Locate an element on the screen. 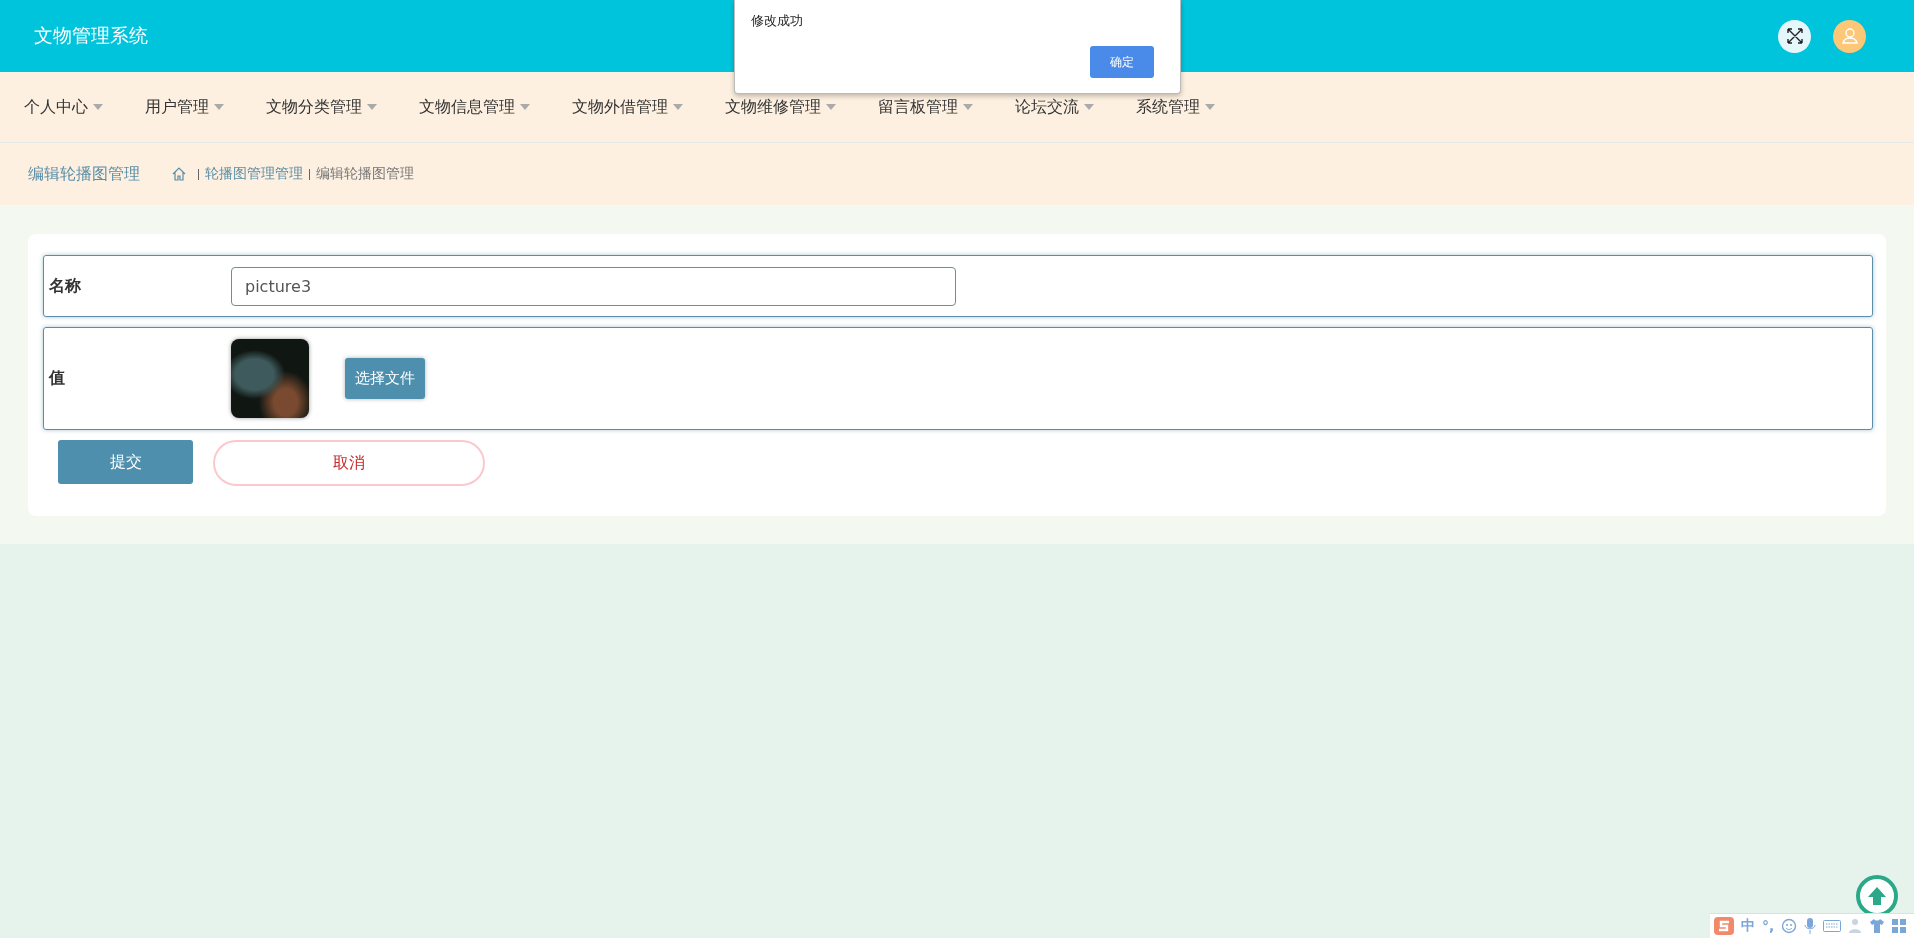  home-icon is located at coordinates (179, 174).